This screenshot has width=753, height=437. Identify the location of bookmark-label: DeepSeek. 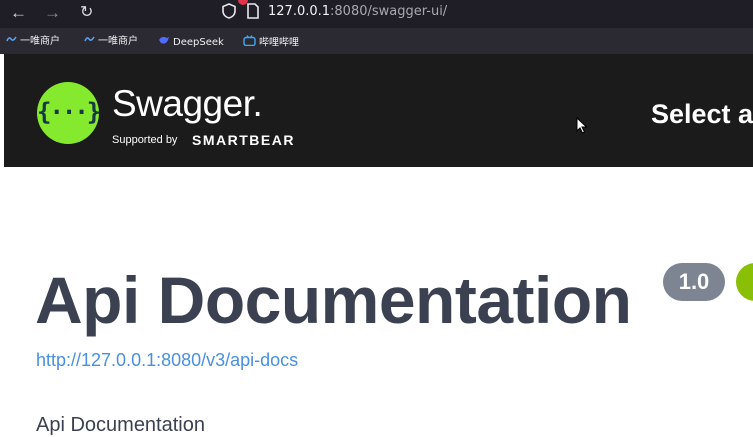
(198, 42).